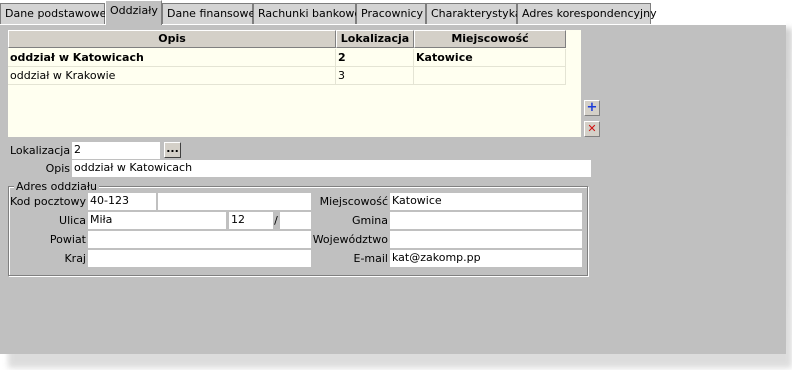 The height and width of the screenshot is (370, 792). Describe the element at coordinates (307, 13) in the screenshot. I see `tab-rachunki-bankowe: Rachunki bankowe` at that location.